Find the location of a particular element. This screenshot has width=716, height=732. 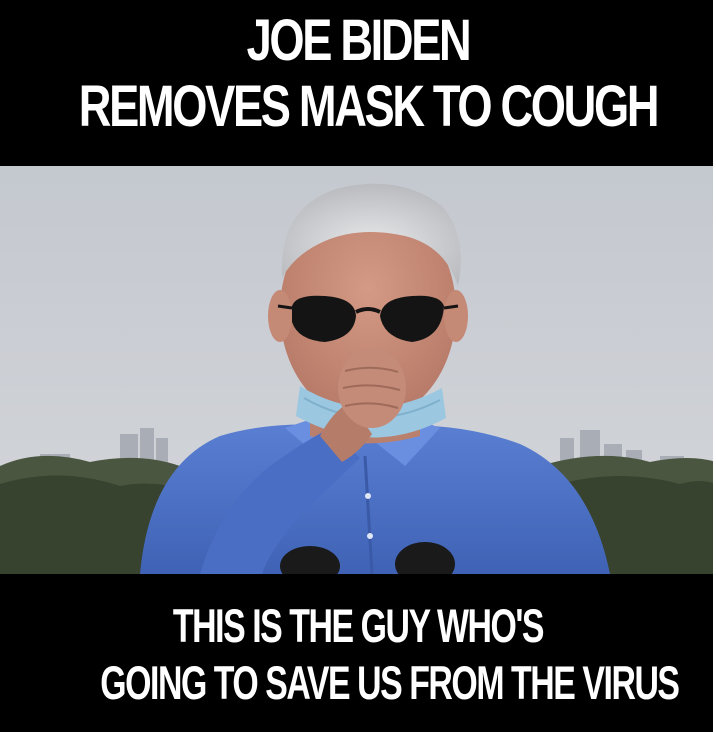

bottom-caption-line-1: THIS IS THE GUY WHO'S is located at coordinates (358, 625).